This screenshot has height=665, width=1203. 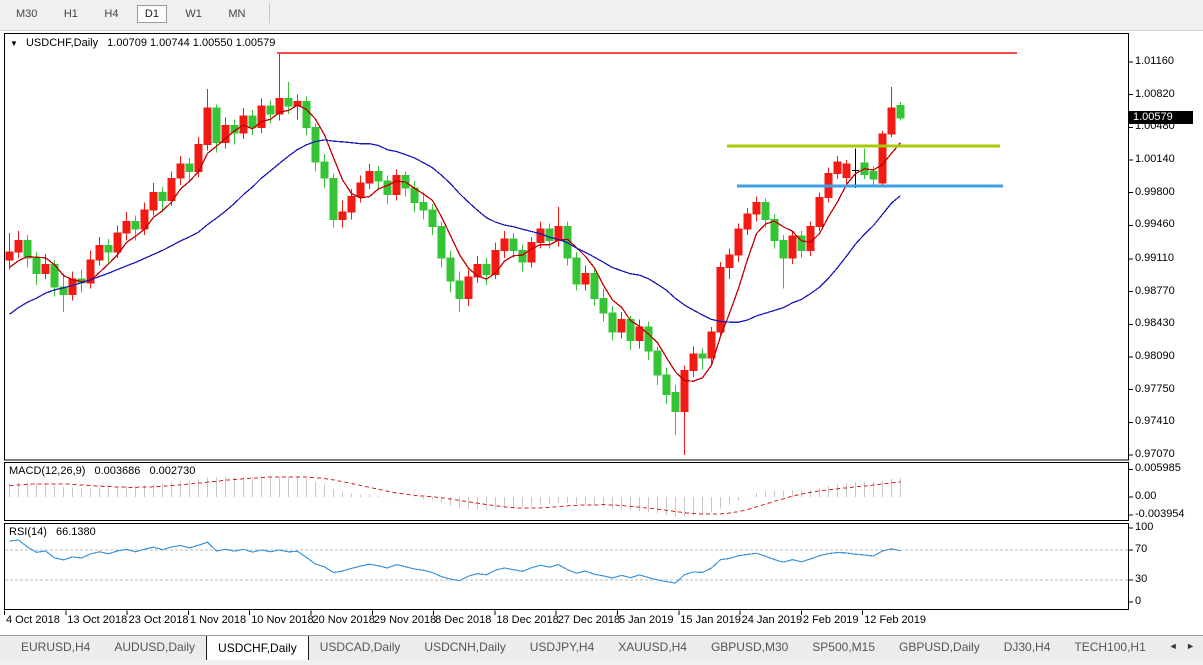 I want to click on tab-scroll-left-icon: ◄, so click(x=1173, y=646).